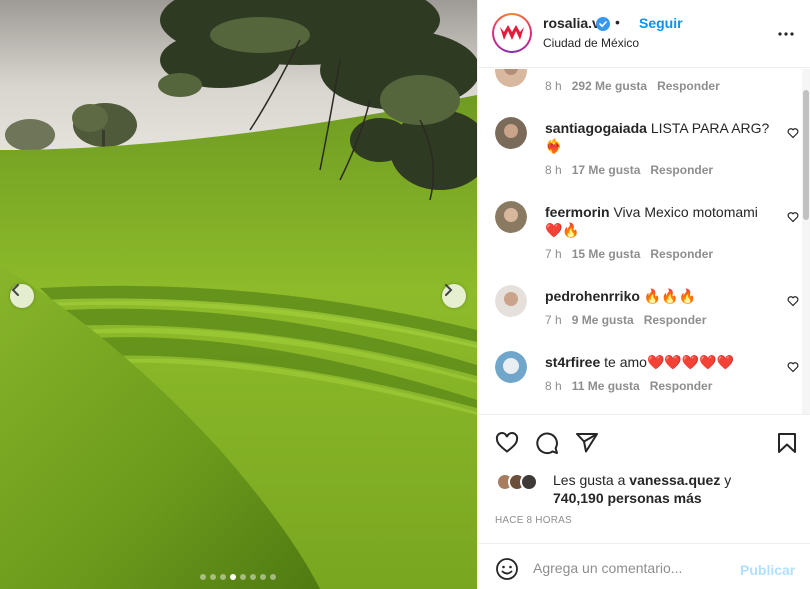 Image resolution: width=810 pixels, height=589 pixels. What do you see at coordinates (633, 568) in the screenshot?
I see `comment-input` at bounding box center [633, 568].